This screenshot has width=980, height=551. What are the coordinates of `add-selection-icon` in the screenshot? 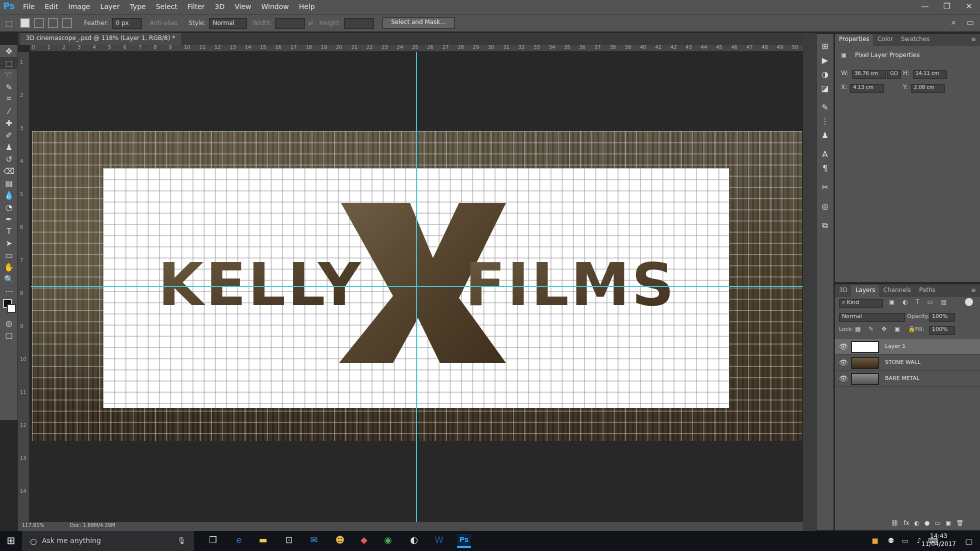 It's located at (39, 23).